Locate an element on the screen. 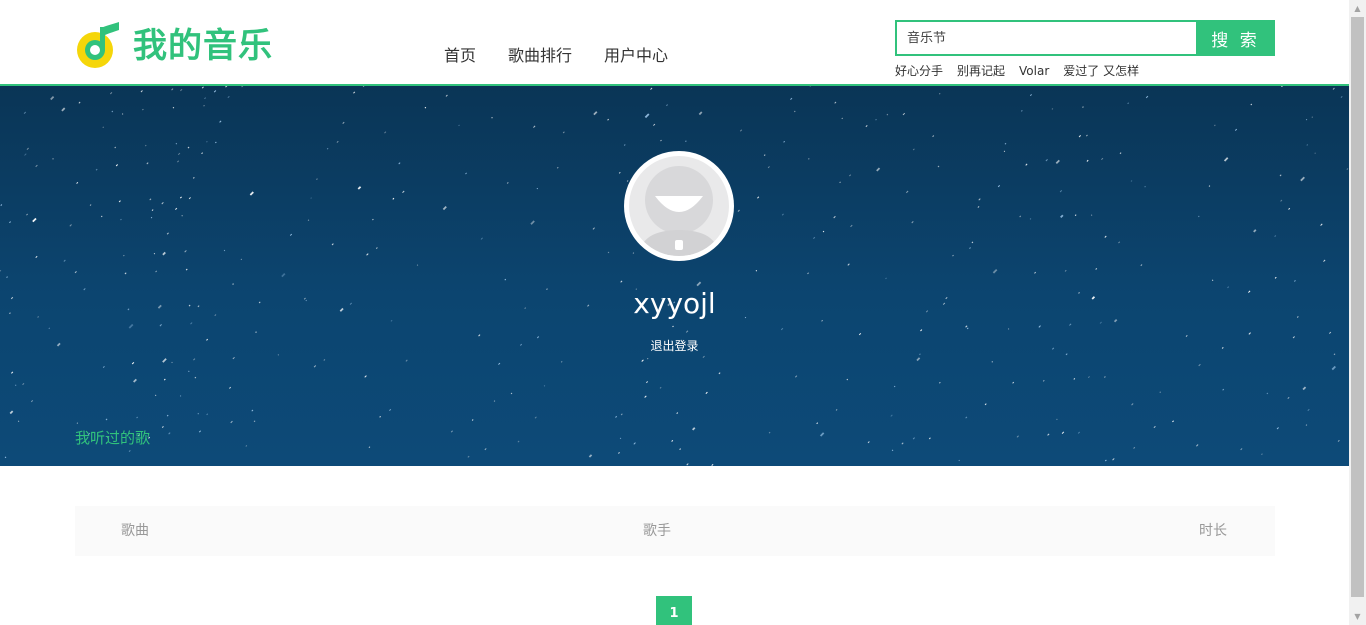 This screenshot has width=1366, height=625. site-logo: 我的音乐 is located at coordinates (174, 46).